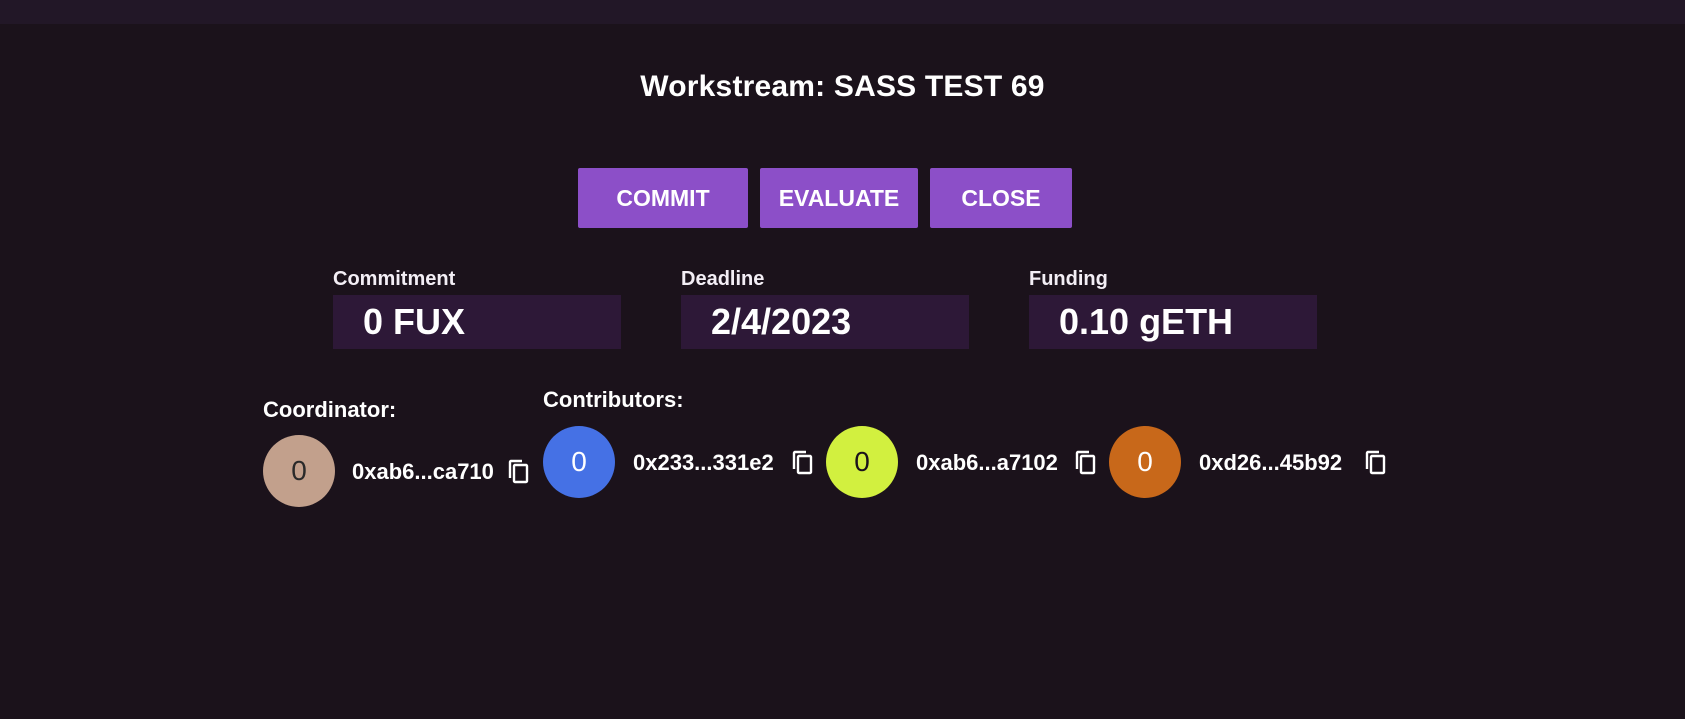 The height and width of the screenshot is (719, 1685). I want to click on close-button: CLOSE, so click(1001, 198).